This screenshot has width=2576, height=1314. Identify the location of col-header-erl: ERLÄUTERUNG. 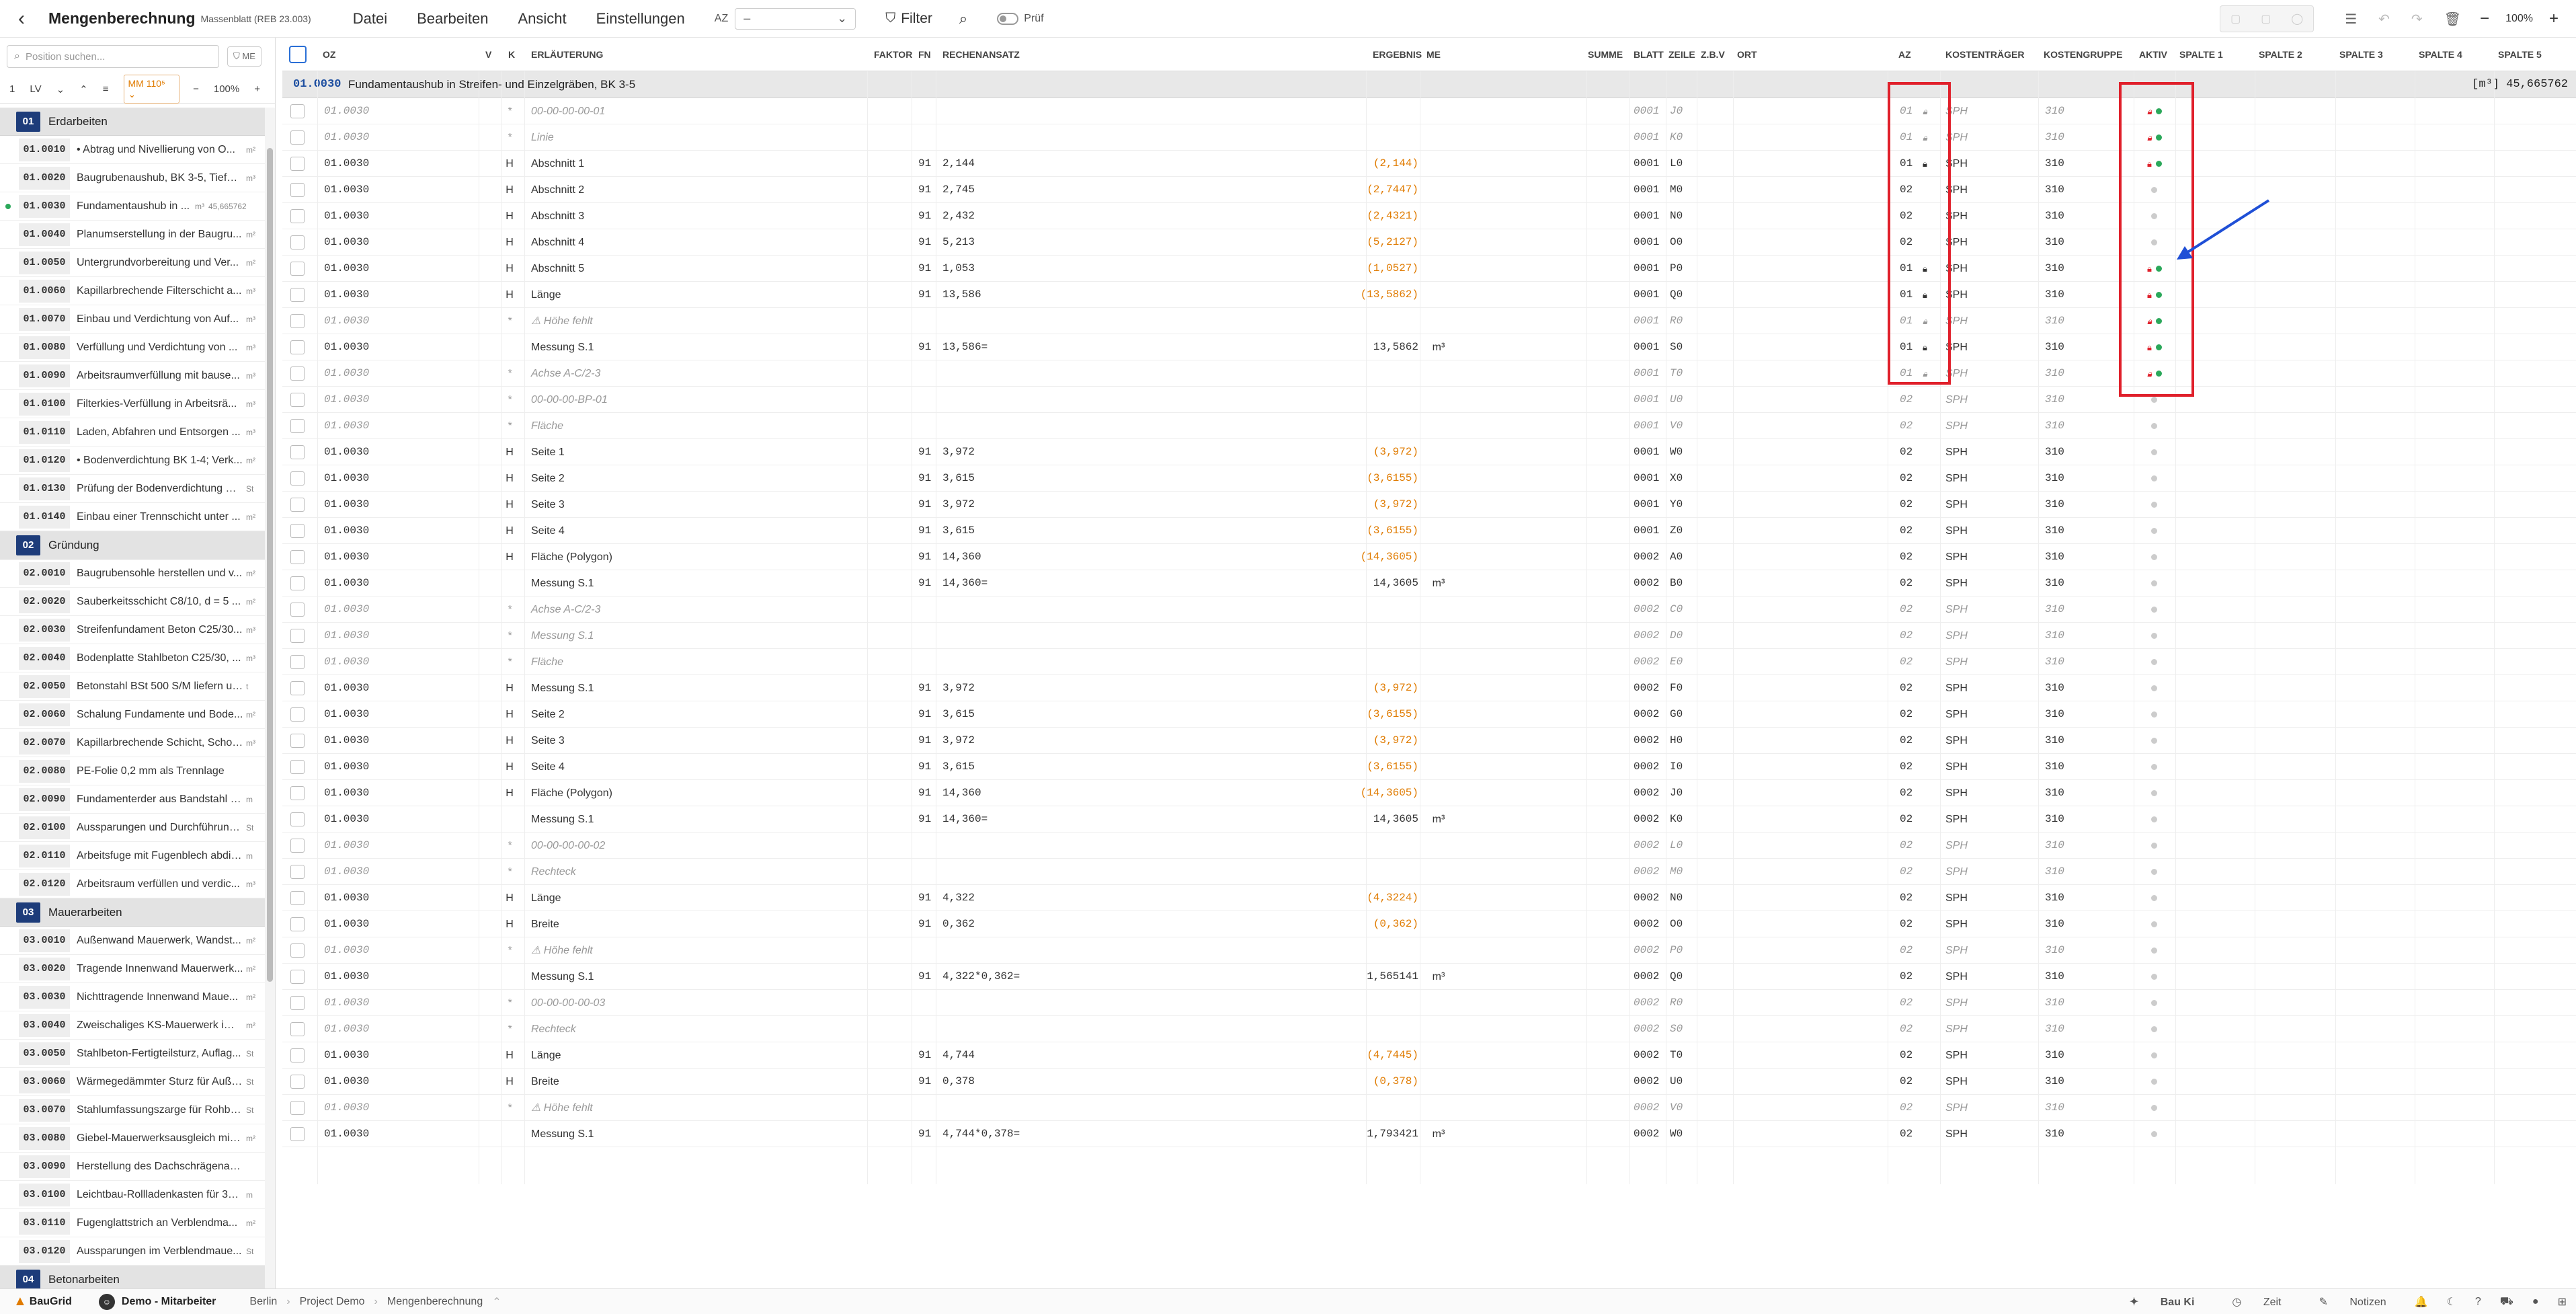
(567, 54).